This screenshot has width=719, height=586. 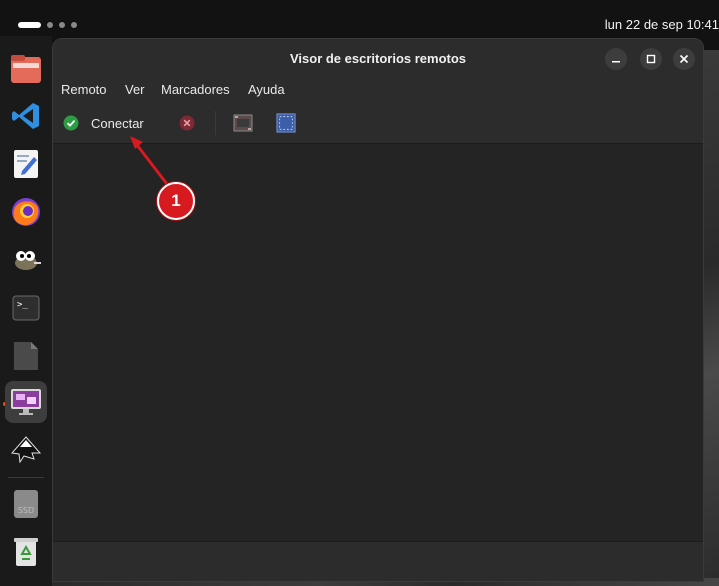 What do you see at coordinates (176, 201) in the screenshot?
I see `annotation-badge: 1` at bounding box center [176, 201].